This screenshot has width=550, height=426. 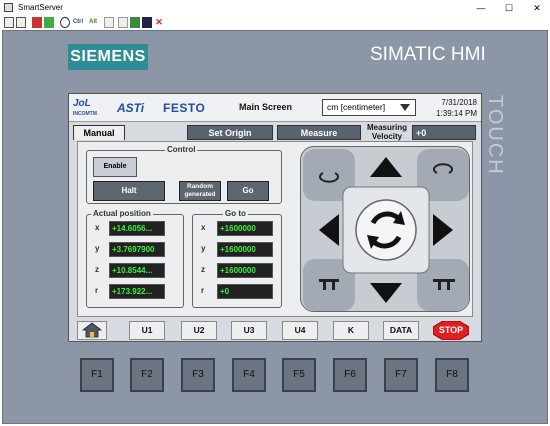 I want to click on datetime: 7/31/2018 1:39:14 PM, so click(x=456, y=108).